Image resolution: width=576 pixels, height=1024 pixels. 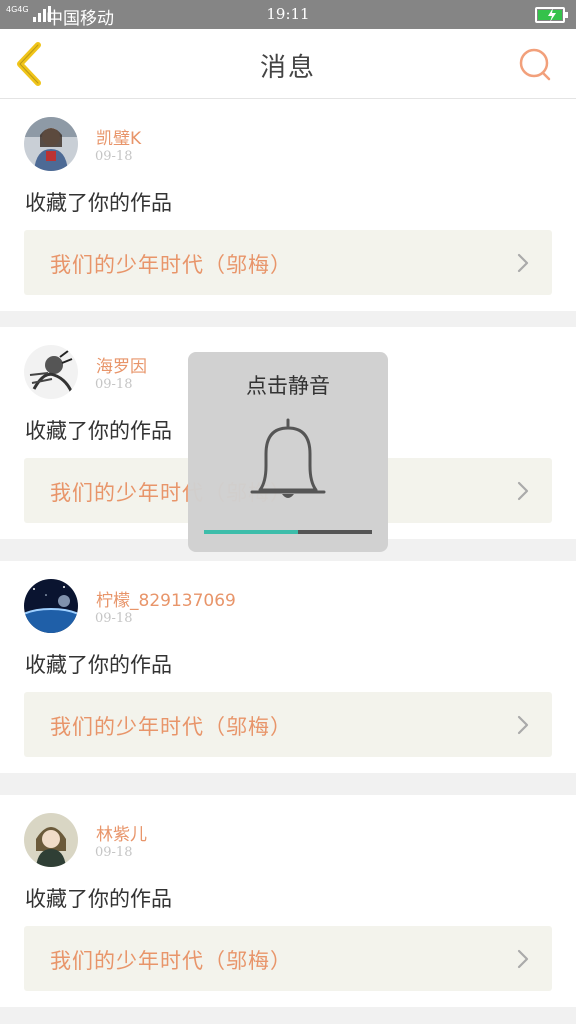 What do you see at coordinates (288, 386) in the screenshot?
I see `mute-label: 点击静音` at bounding box center [288, 386].